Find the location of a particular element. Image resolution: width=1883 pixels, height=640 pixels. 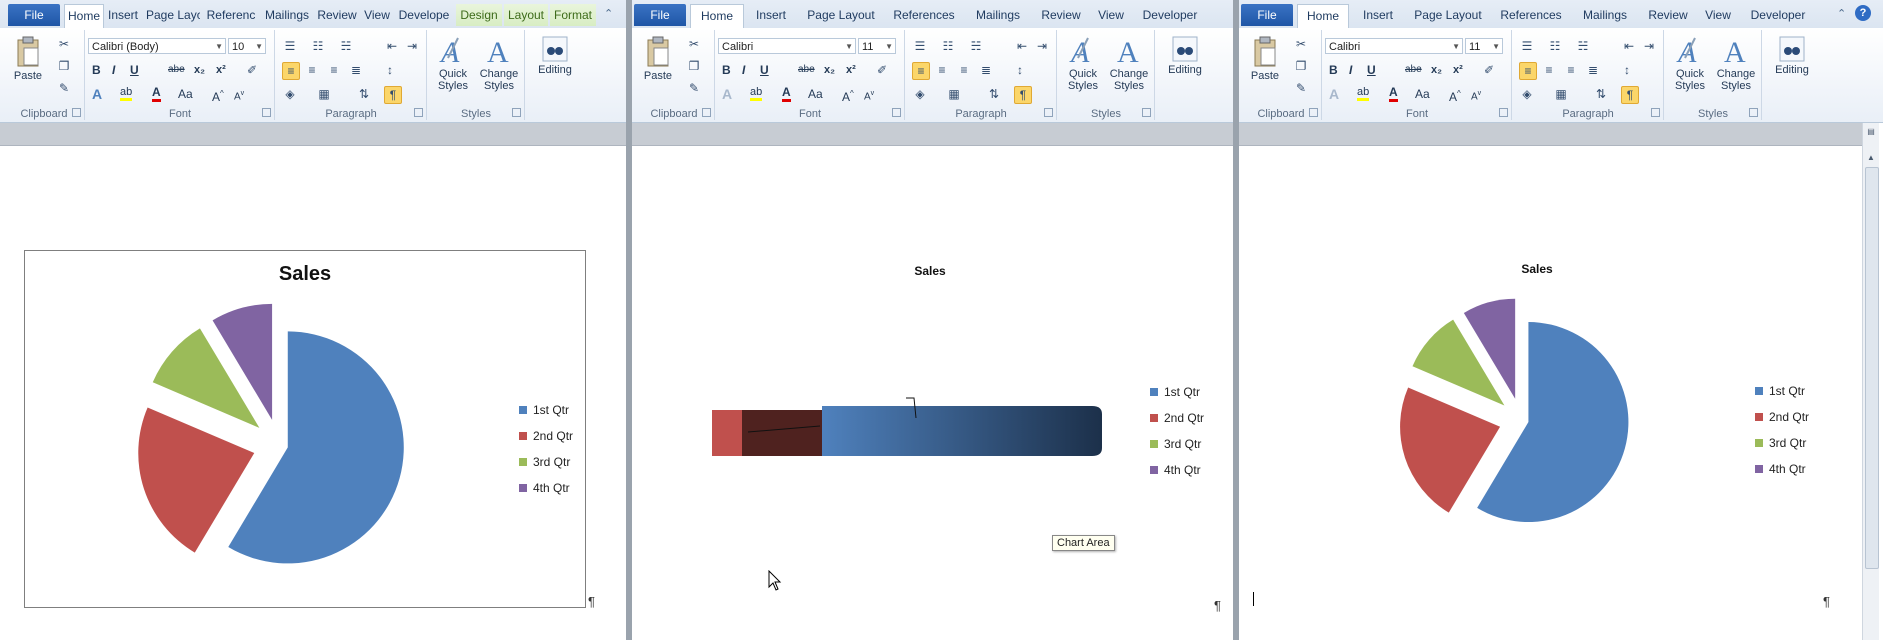

pie-slice-2nd-qtr-edge is located at coordinates (727, 433).